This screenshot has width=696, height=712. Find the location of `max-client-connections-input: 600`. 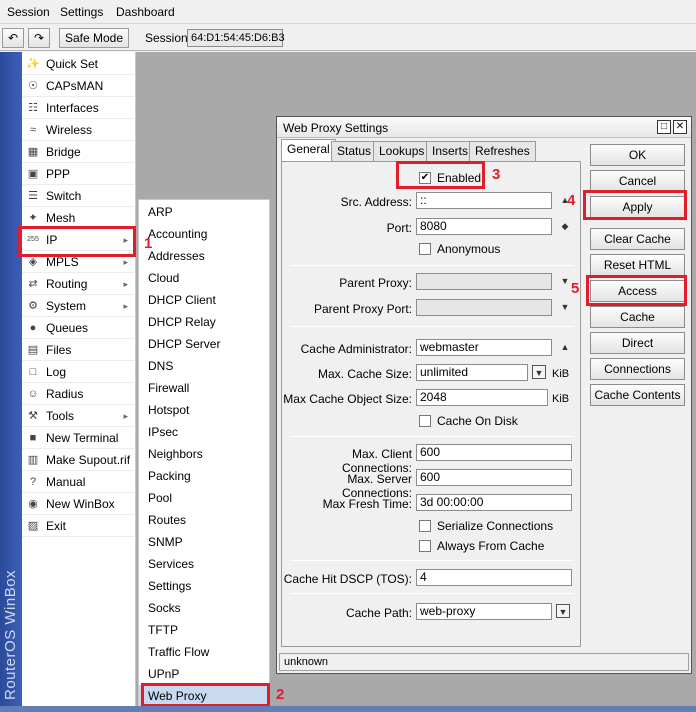

max-client-connections-input: 600 is located at coordinates (494, 452).